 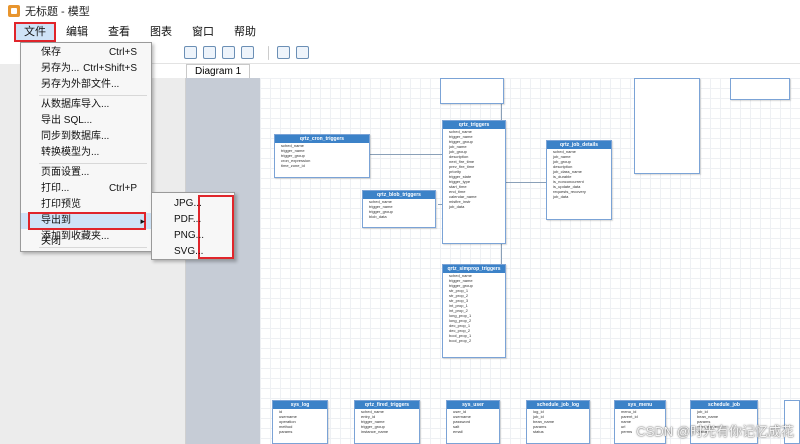 What do you see at coordinates (475, 72) in the screenshot?
I see `tab-bar: Diagram 1` at bounding box center [475, 72].